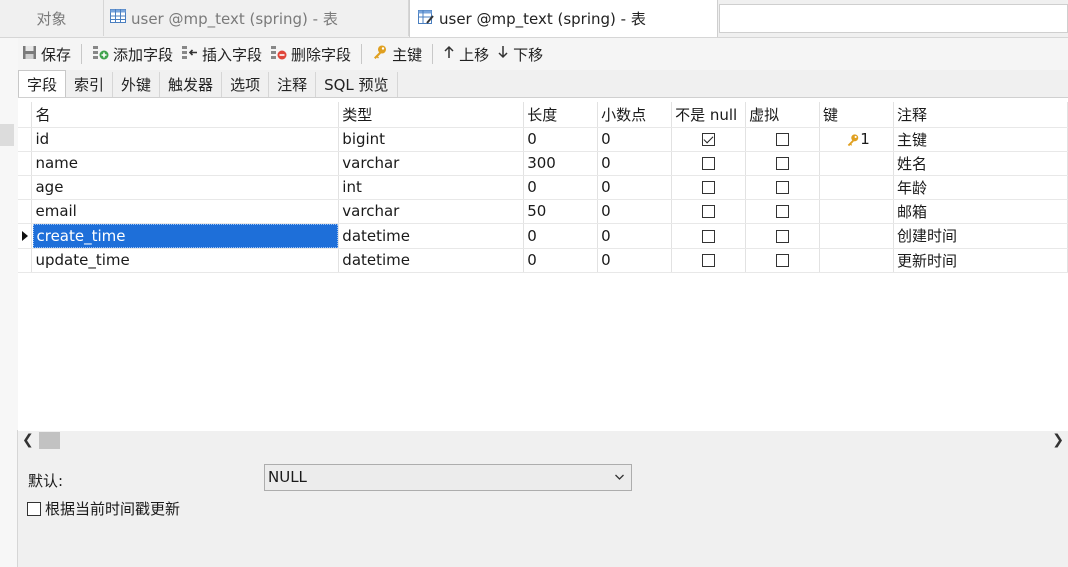  Describe the element at coordinates (980, 236) in the screenshot. I see `cell-comment: 创建时间` at that location.